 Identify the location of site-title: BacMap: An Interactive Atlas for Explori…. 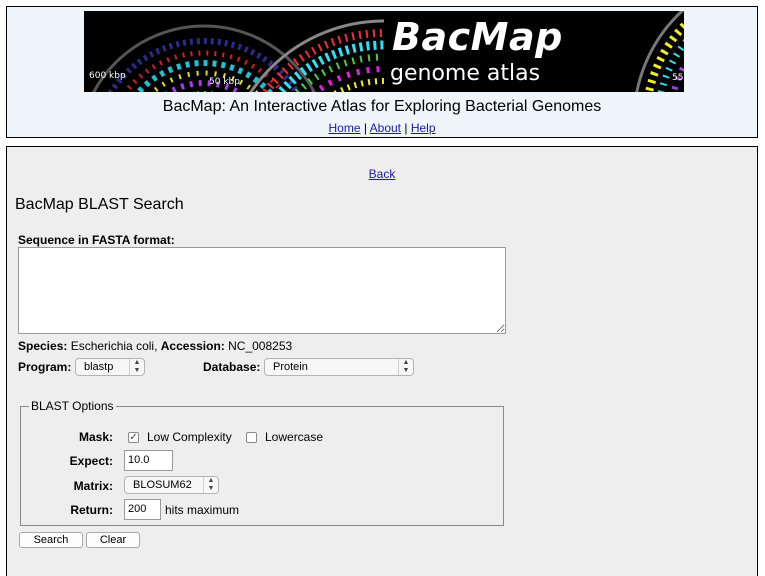
(382, 106).